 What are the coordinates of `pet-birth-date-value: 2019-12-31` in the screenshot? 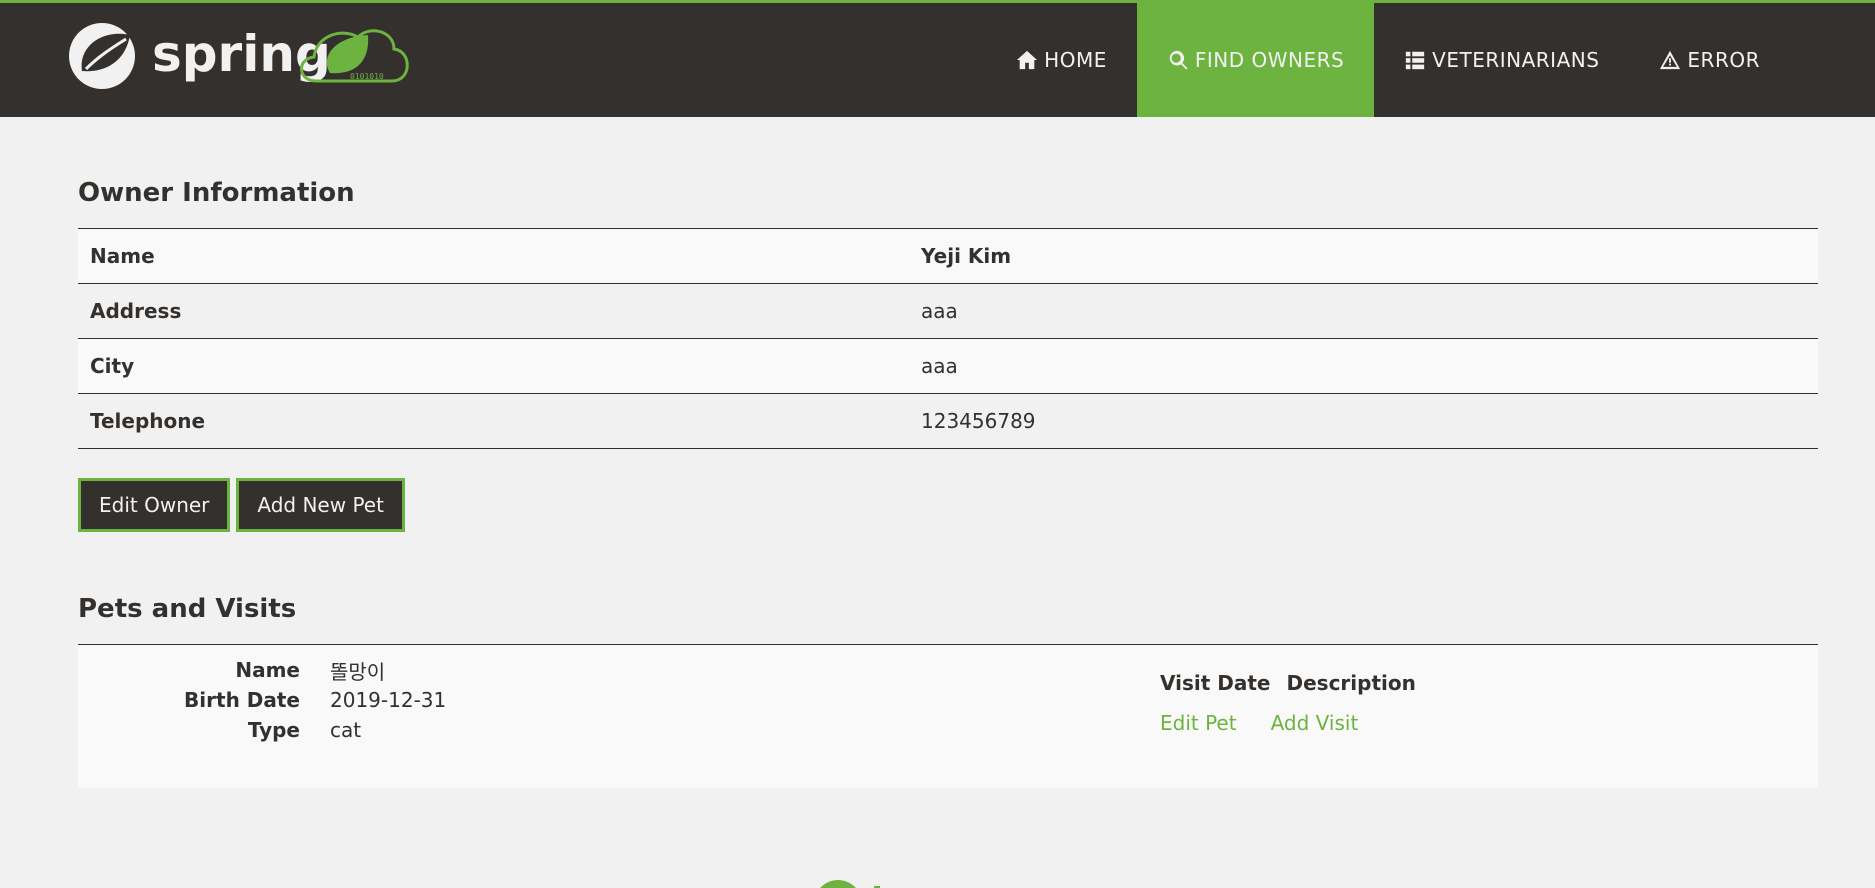 It's located at (388, 700).